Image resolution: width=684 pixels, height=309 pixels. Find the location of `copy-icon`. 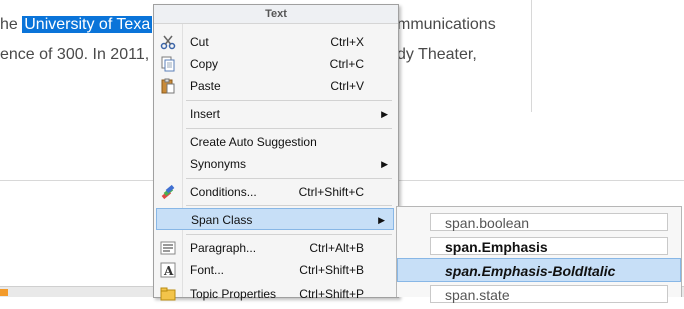

copy-icon is located at coordinates (168, 64).